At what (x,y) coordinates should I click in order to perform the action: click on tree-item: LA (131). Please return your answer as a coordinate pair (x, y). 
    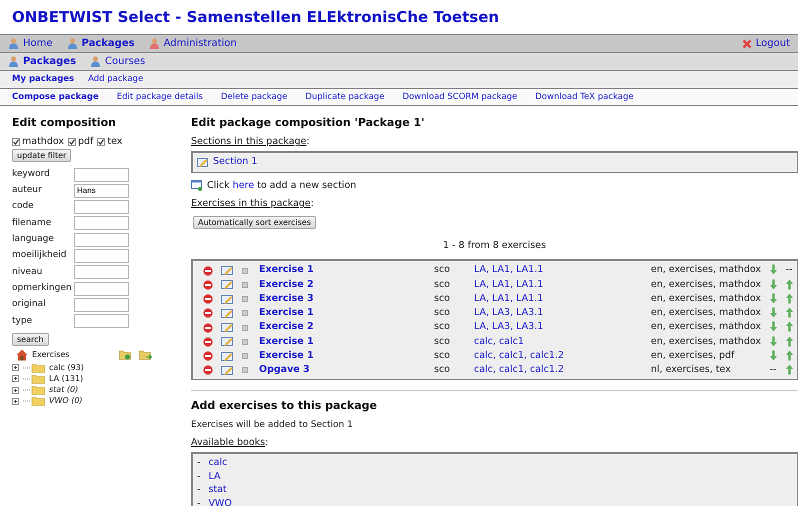
    Looking at the image, I should click on (66, 378).